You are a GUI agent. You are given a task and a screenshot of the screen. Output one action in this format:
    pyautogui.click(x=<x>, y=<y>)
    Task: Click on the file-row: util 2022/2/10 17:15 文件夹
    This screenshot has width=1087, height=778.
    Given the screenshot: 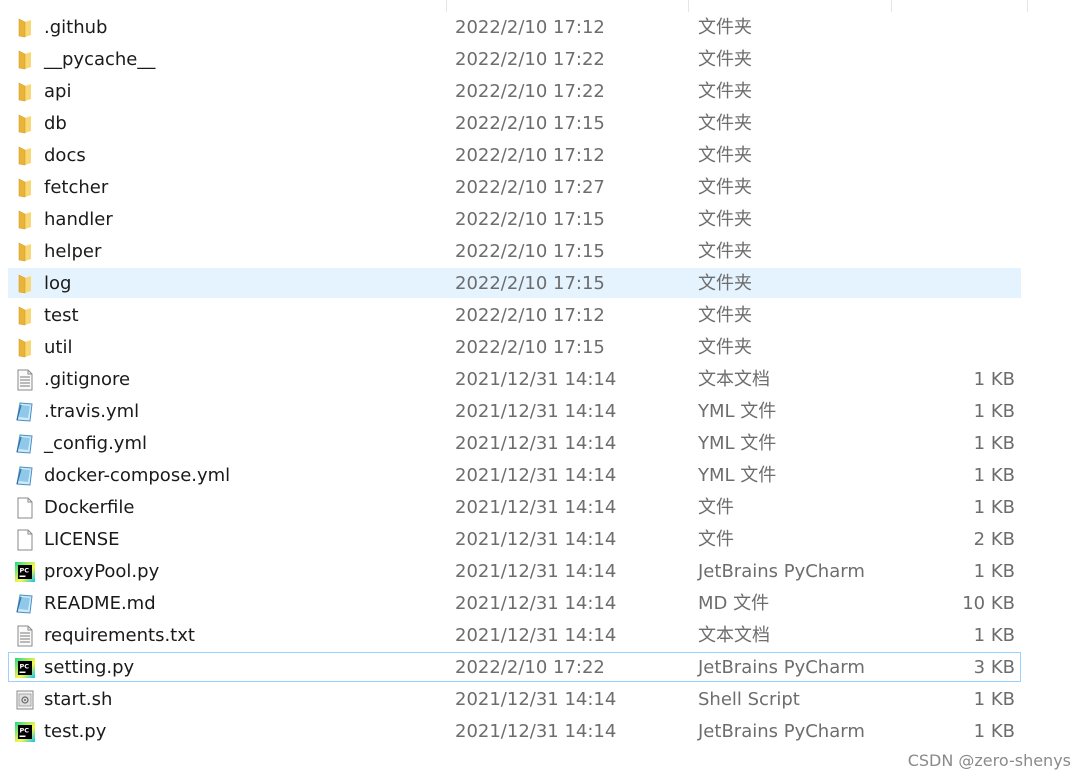 What is the action you would take?
    pyautogui.click(x=514, y=347)
    